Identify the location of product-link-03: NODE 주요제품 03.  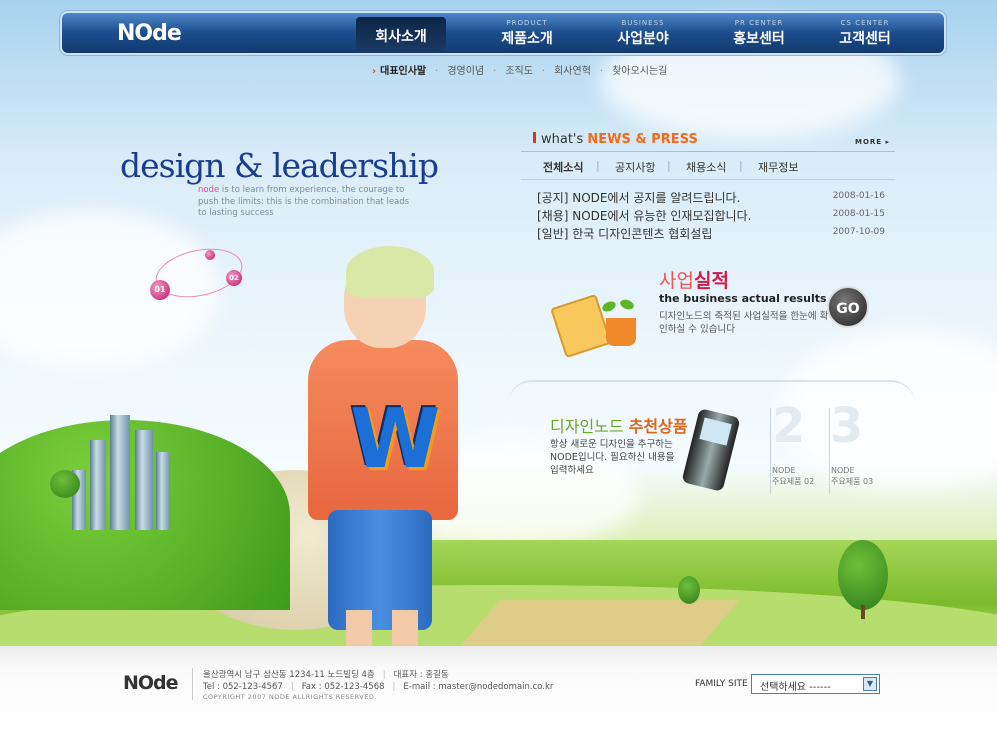
(852, 476).